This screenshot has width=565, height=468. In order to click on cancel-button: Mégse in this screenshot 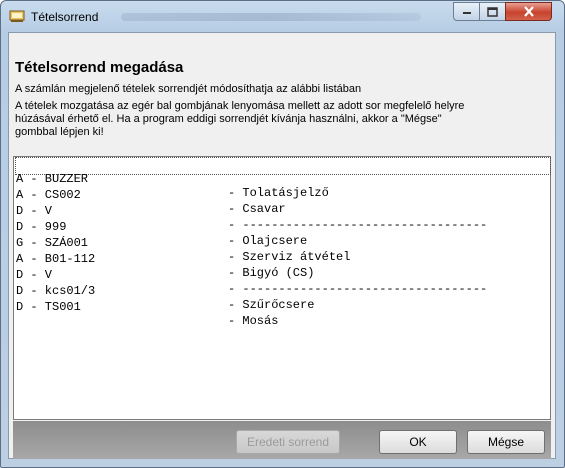, I will do `click(506, 442)`.